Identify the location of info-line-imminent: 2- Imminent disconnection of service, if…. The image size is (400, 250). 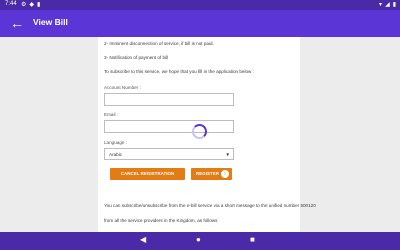
(159, 43).